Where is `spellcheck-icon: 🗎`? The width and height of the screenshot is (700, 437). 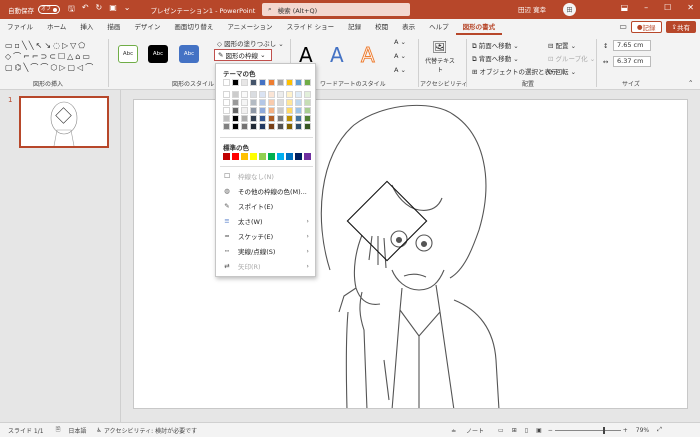
spellcheck-icon: 🗎 is located at coordinates (58, 430).